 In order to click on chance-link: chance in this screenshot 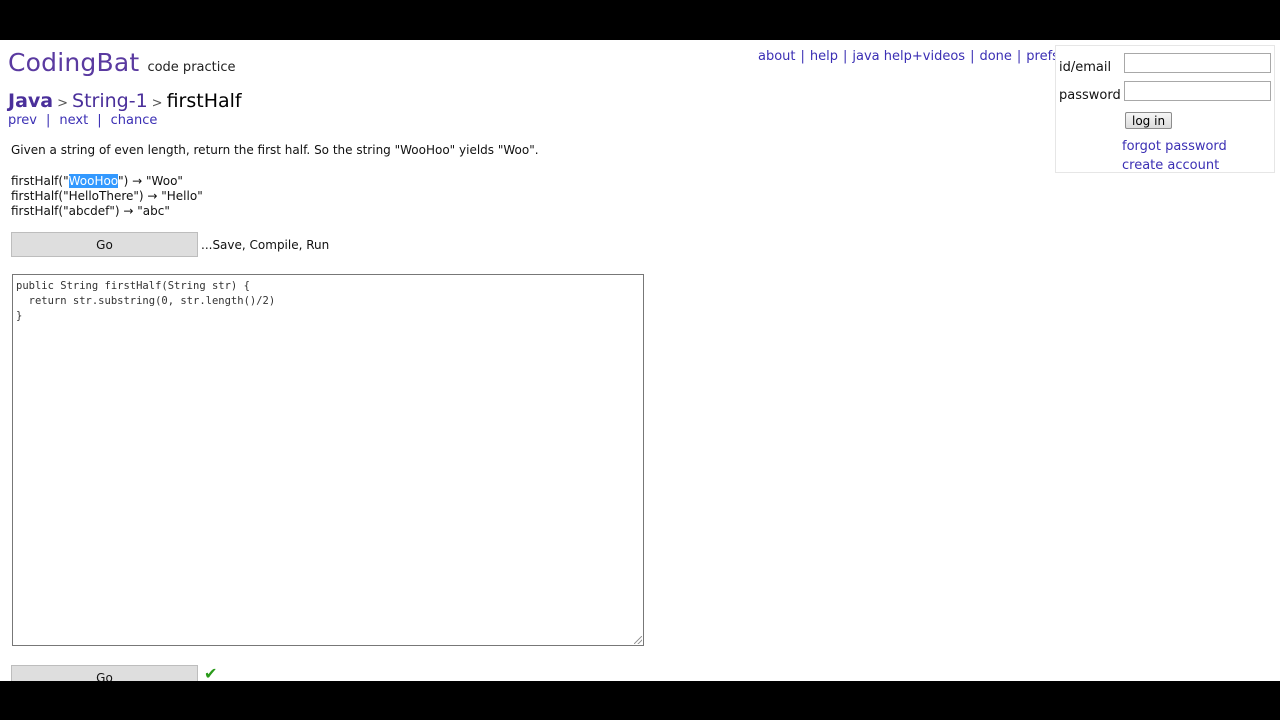, I will do `click(134, 120)`.